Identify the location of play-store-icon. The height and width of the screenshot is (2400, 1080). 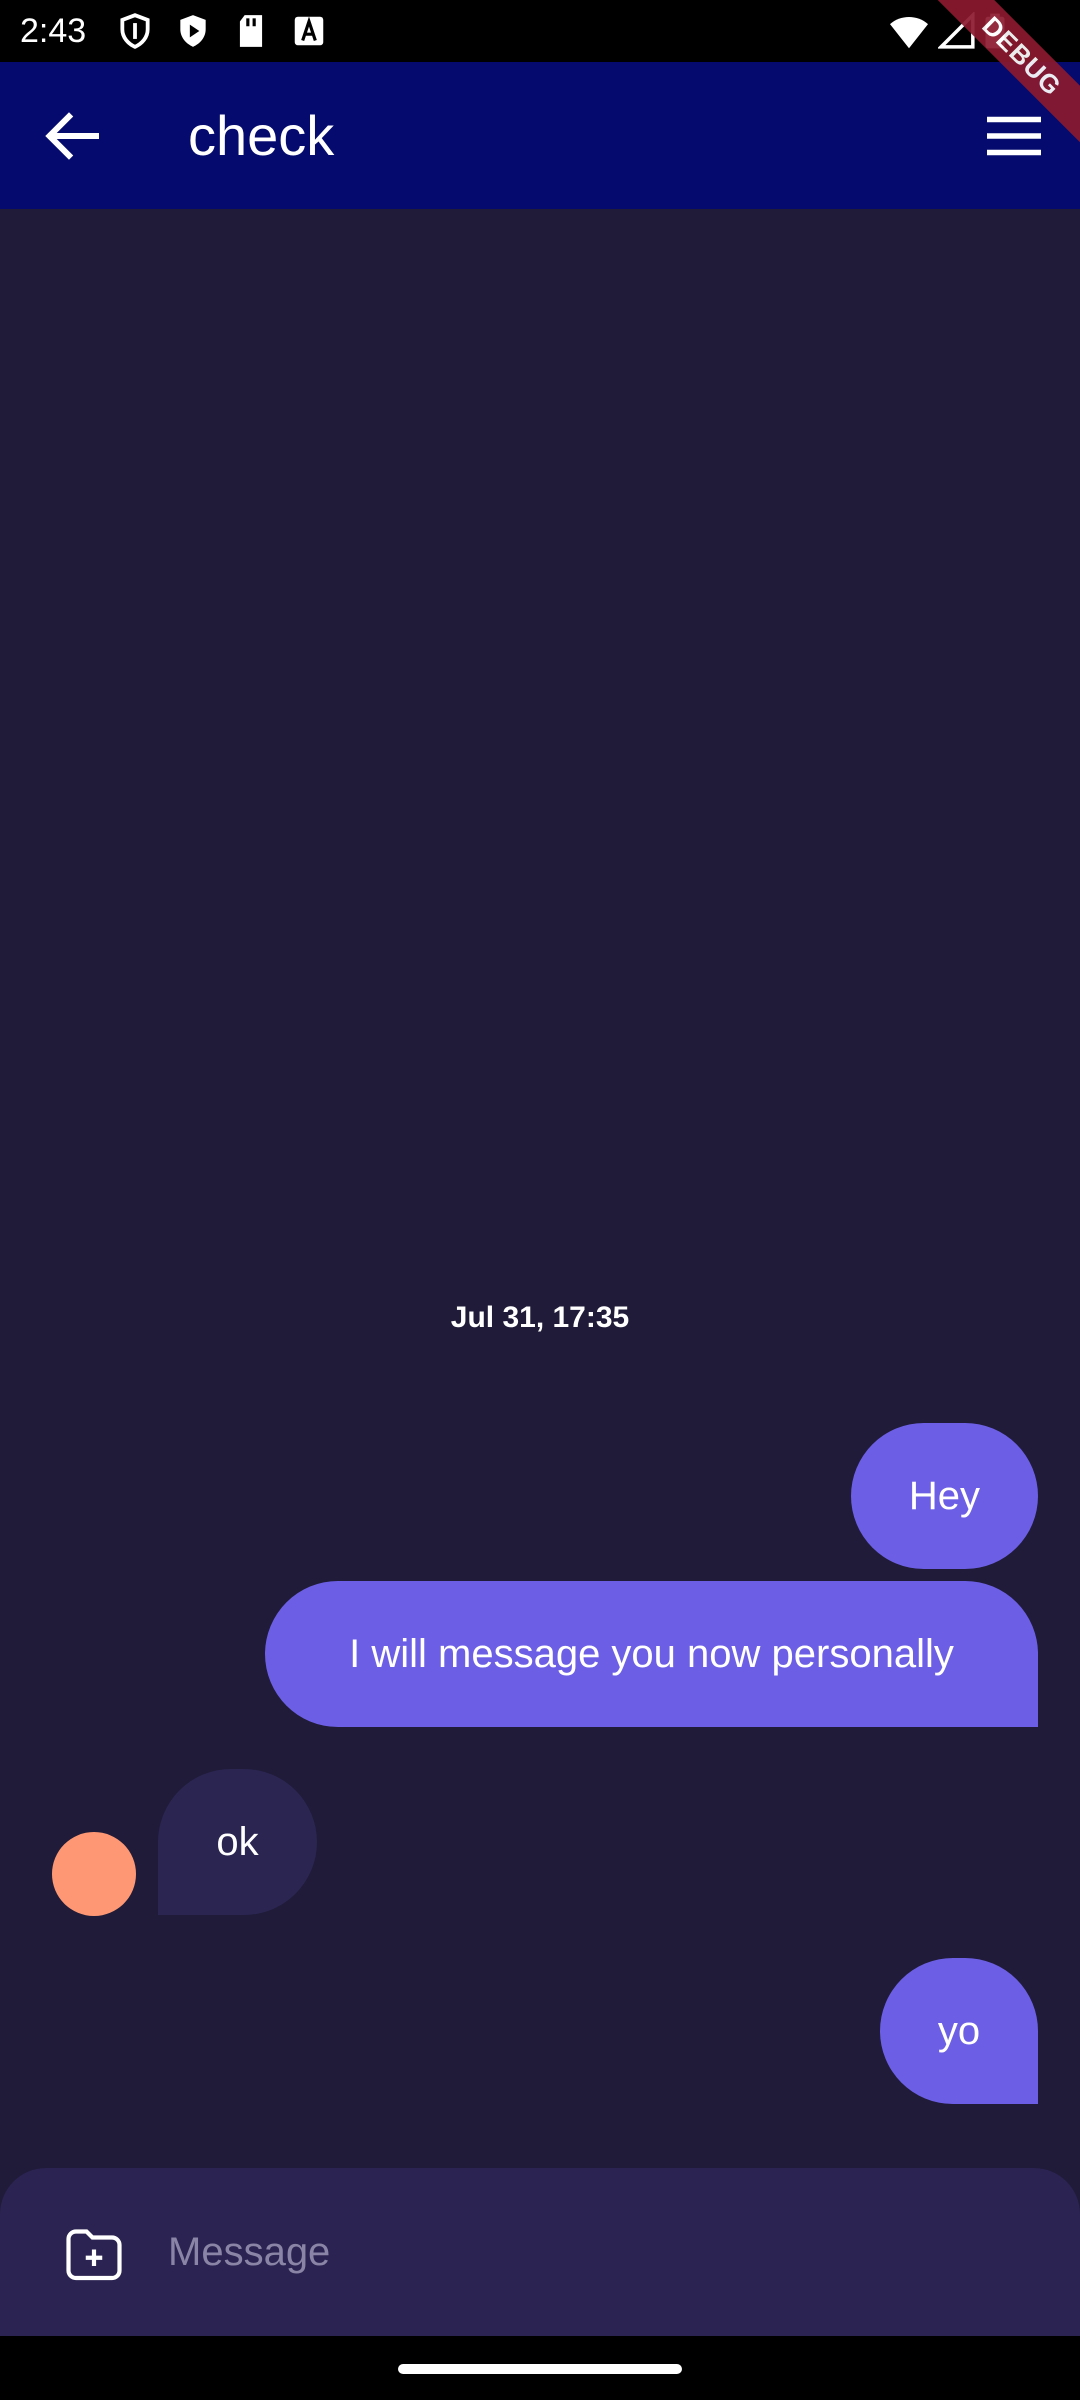
(193, 31).